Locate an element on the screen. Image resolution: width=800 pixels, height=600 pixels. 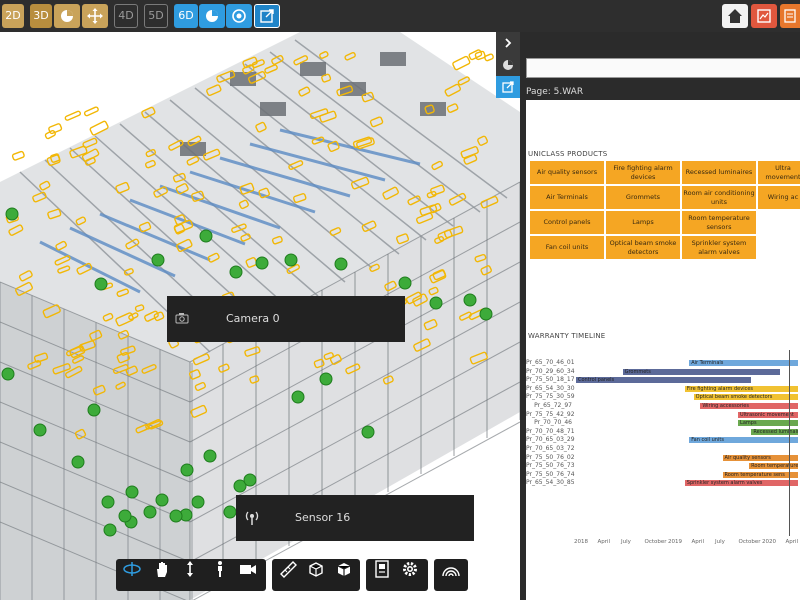
timeline-tick: 2019 is located at coordinates (675, 542).